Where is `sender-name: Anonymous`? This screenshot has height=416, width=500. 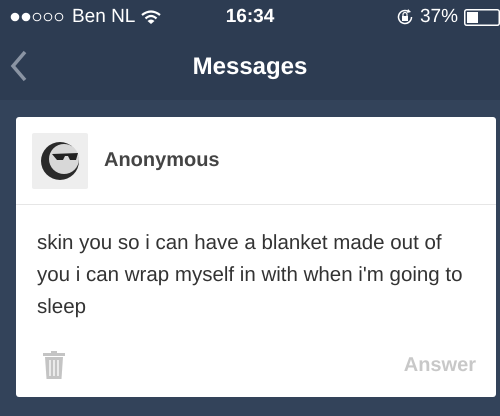 sender-name: Anonymous is located at coordinates (162, 160).